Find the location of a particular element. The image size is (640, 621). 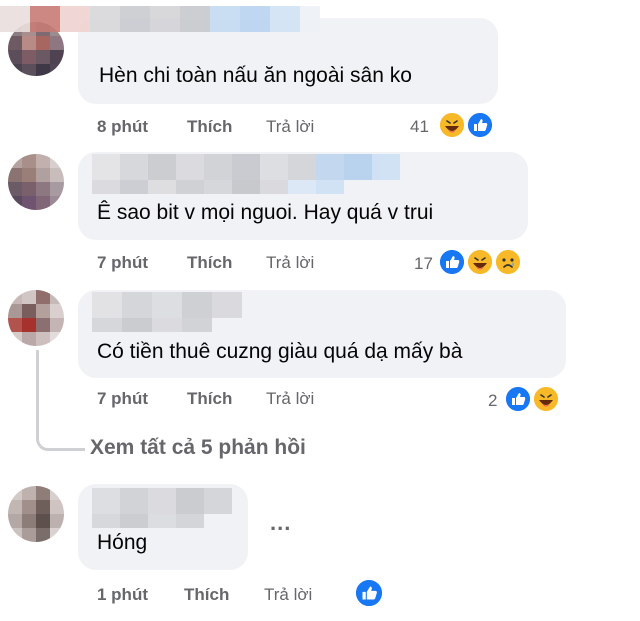

reaction-count-3: 2 is located at coordinates (492, 401).